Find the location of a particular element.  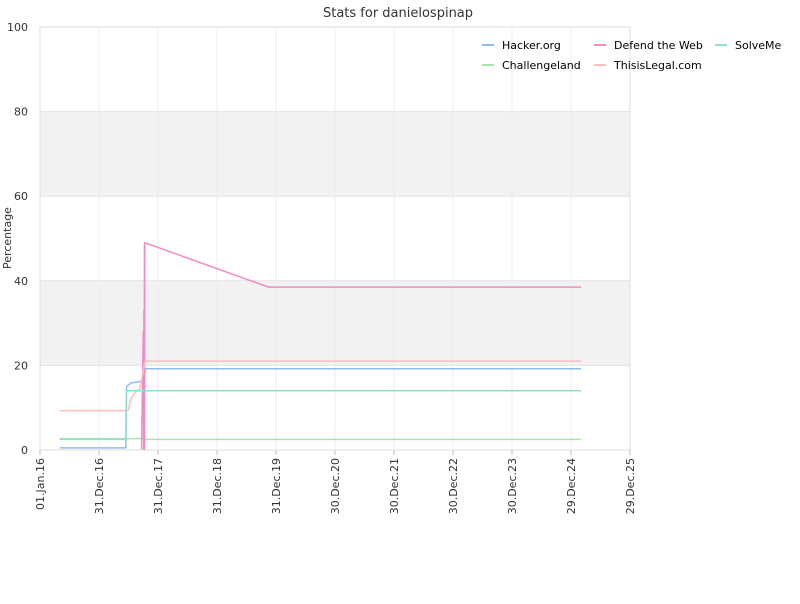

x-tick-label: 30.Dec.21 is located at coordinates (394, 486).